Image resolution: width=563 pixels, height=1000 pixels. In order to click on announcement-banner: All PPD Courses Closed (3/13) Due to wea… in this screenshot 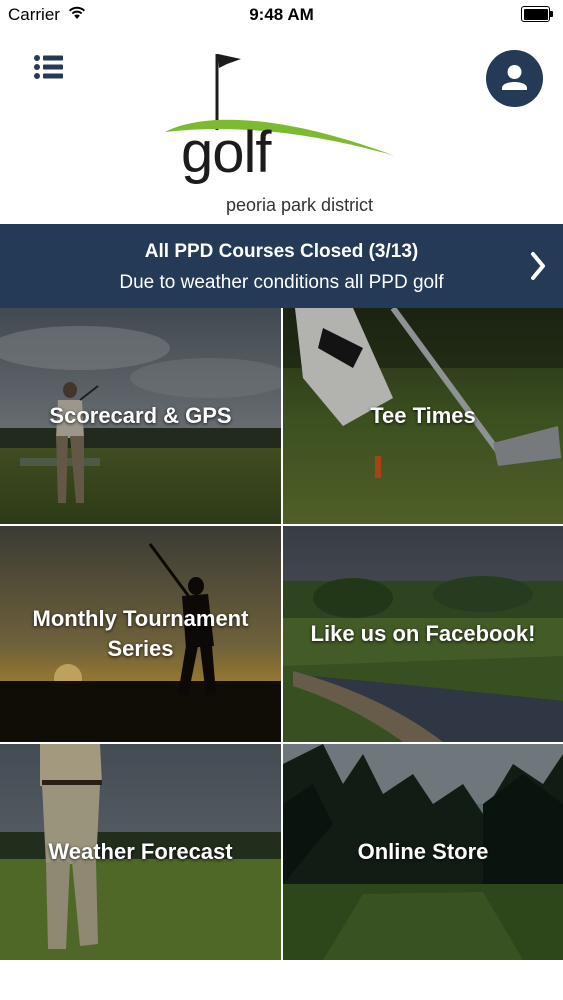, I will do `click(281, 266)`.